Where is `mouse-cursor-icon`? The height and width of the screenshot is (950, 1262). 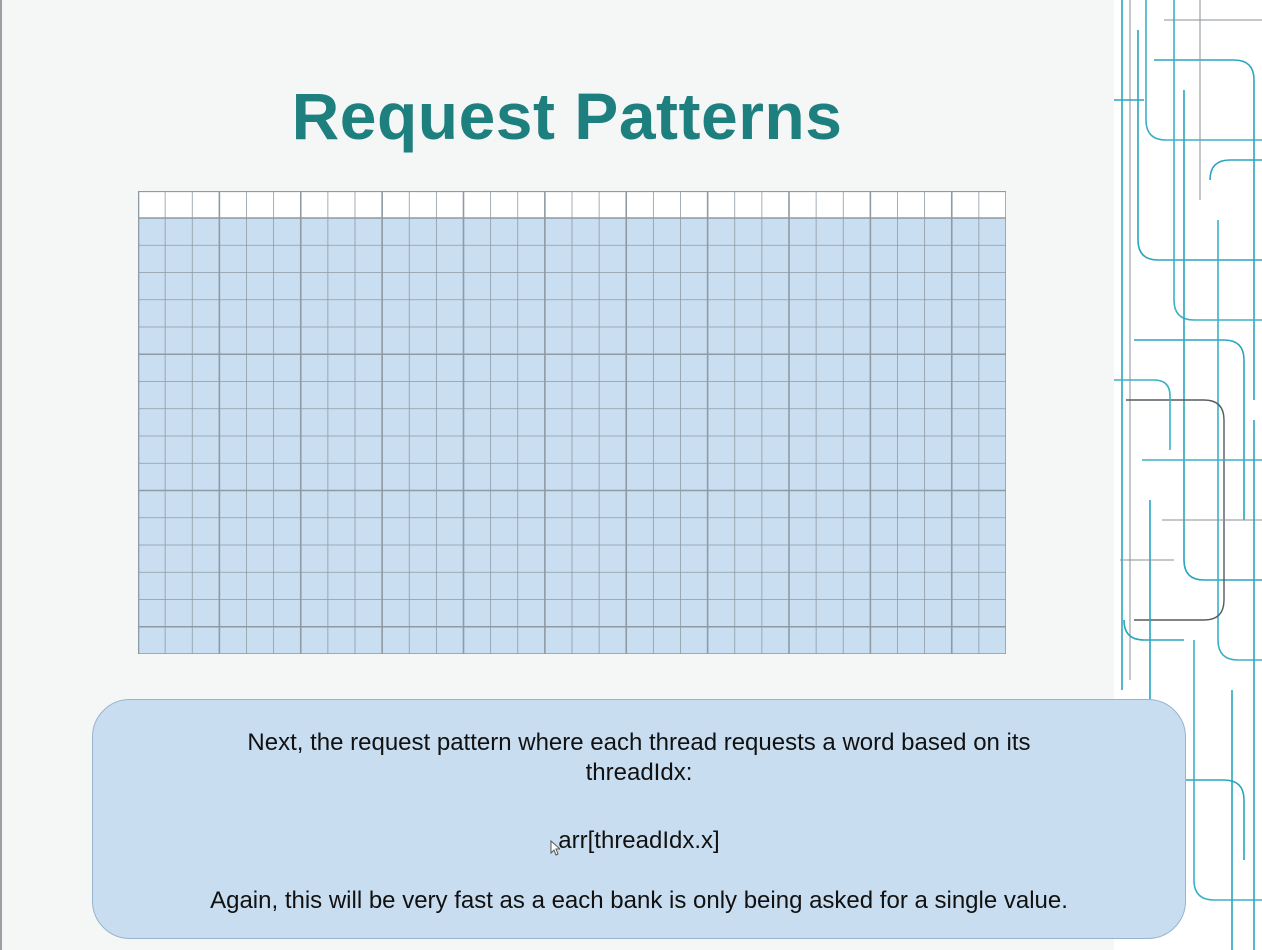 mouse-cursor-icon is located at coordinates (555, 848).